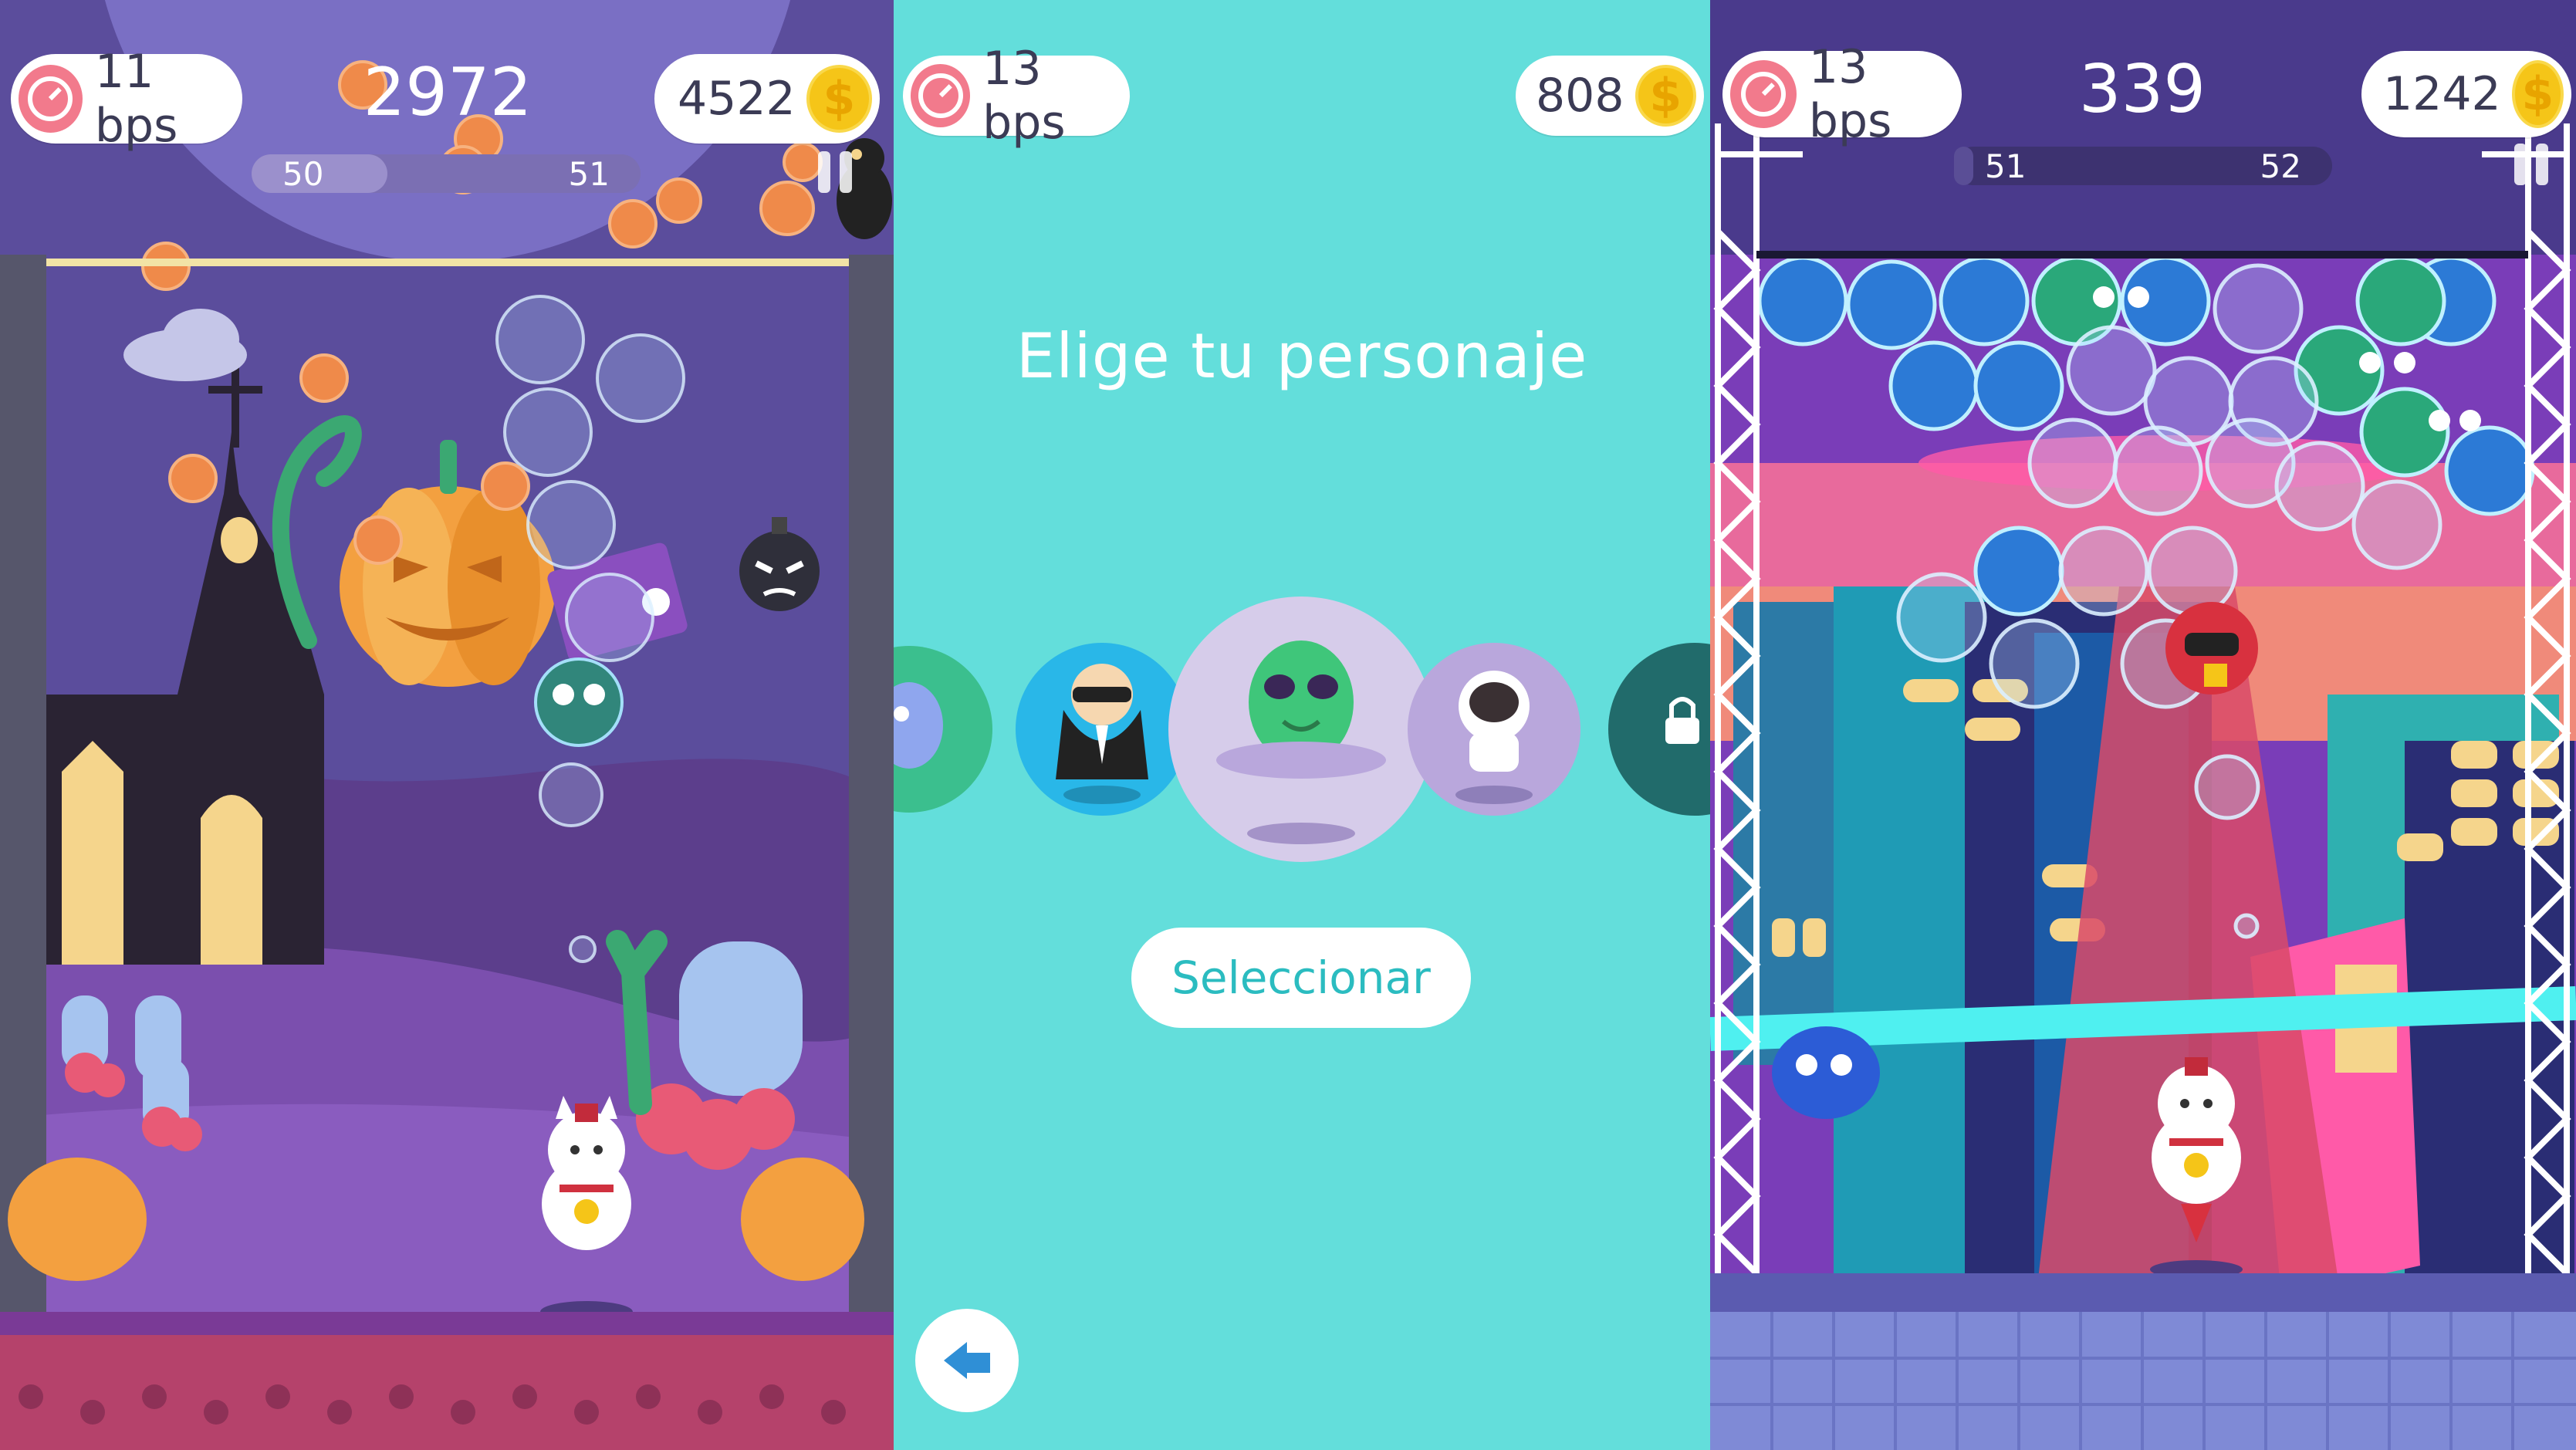  I want to click on page-title: Elige tu personaje, so click(1302, 356).